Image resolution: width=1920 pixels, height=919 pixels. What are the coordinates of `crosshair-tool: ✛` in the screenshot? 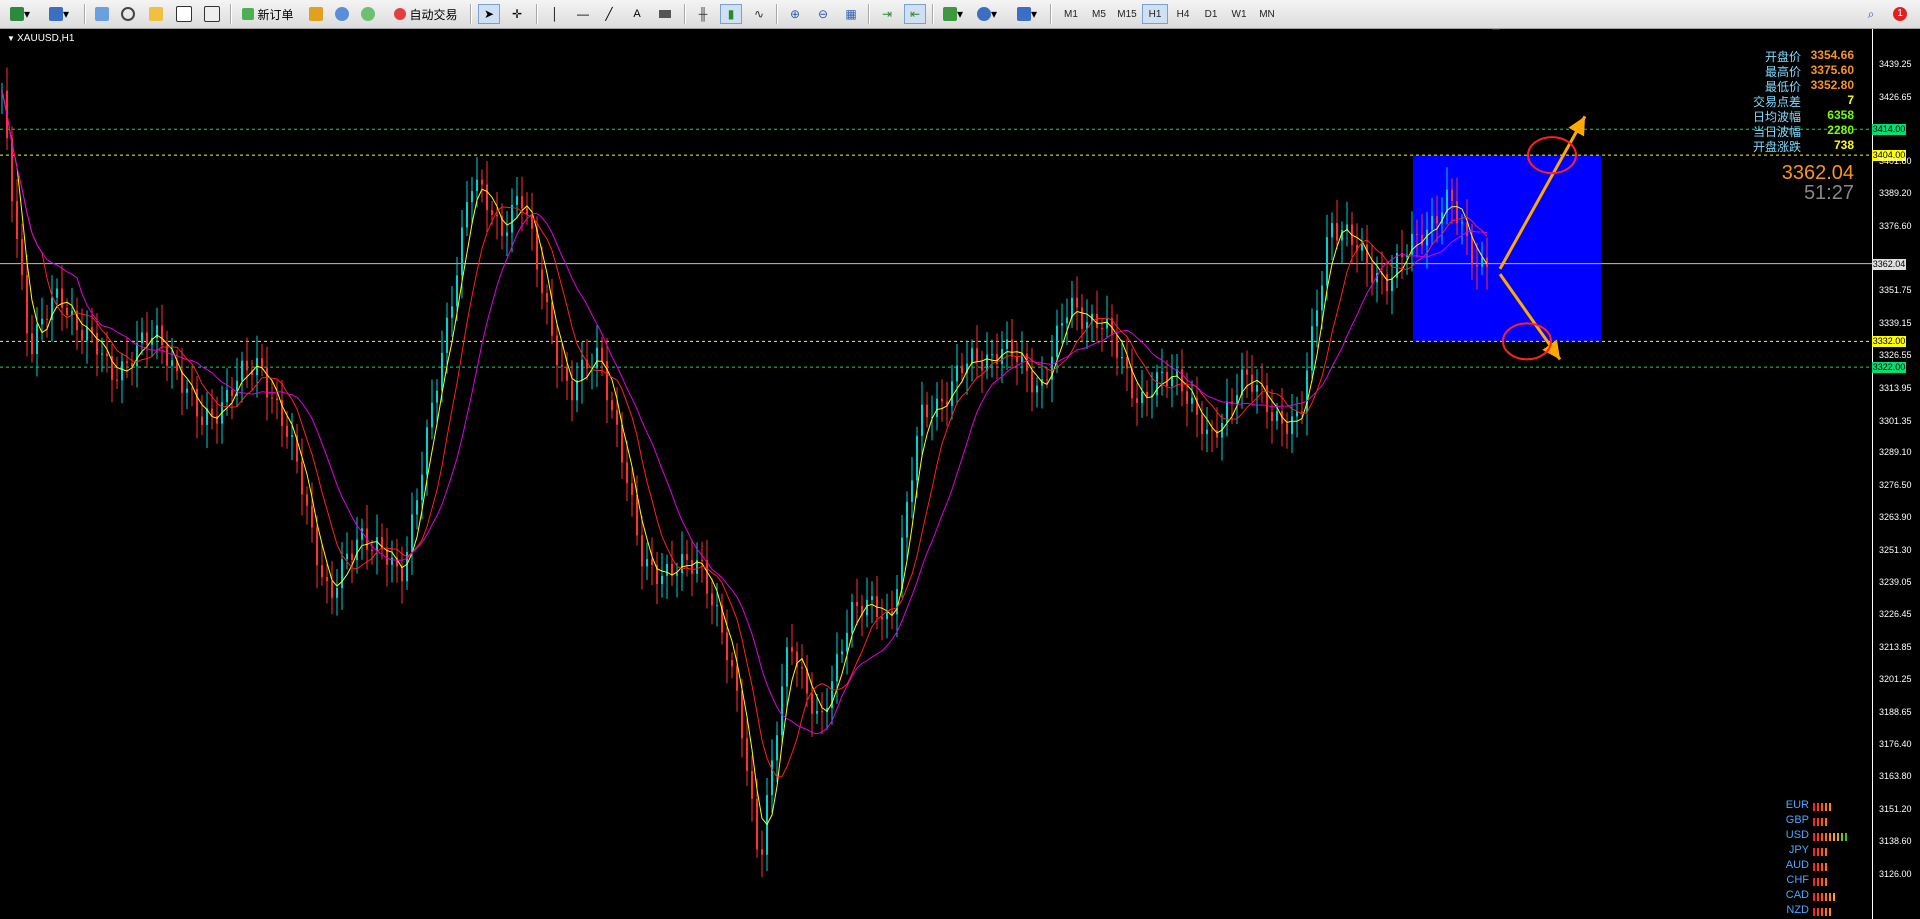 It's located at (517, 14).